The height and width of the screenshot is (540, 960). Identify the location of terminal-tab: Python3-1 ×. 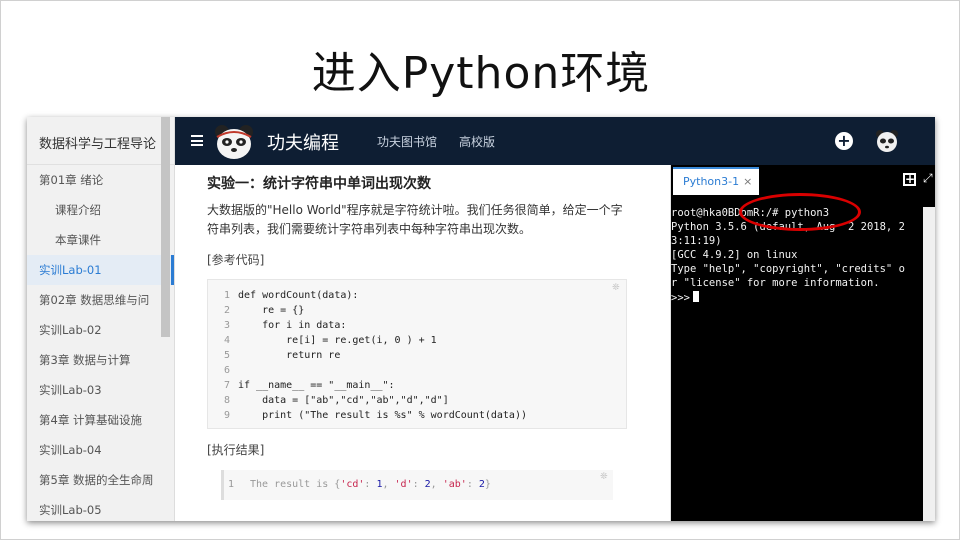
(716, 181).